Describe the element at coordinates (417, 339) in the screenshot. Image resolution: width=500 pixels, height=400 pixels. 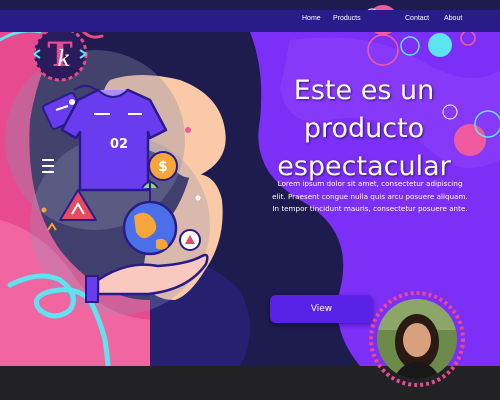
I see `avatar` at that location.